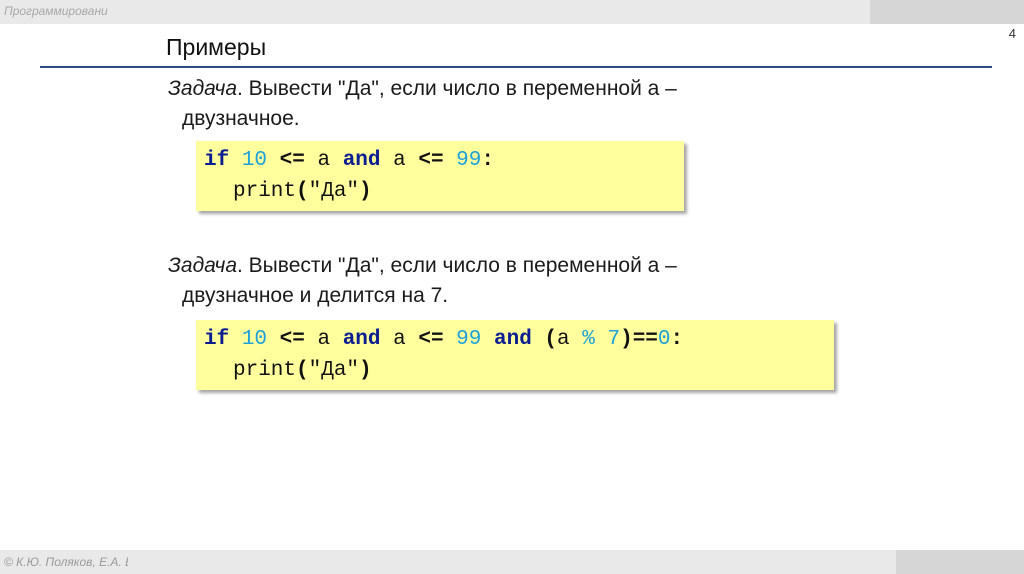 This screenshot has height=574, width=1024. I want to click on code-1-line-1: if 10 <= a and a <= 99:, so click(439, 160).